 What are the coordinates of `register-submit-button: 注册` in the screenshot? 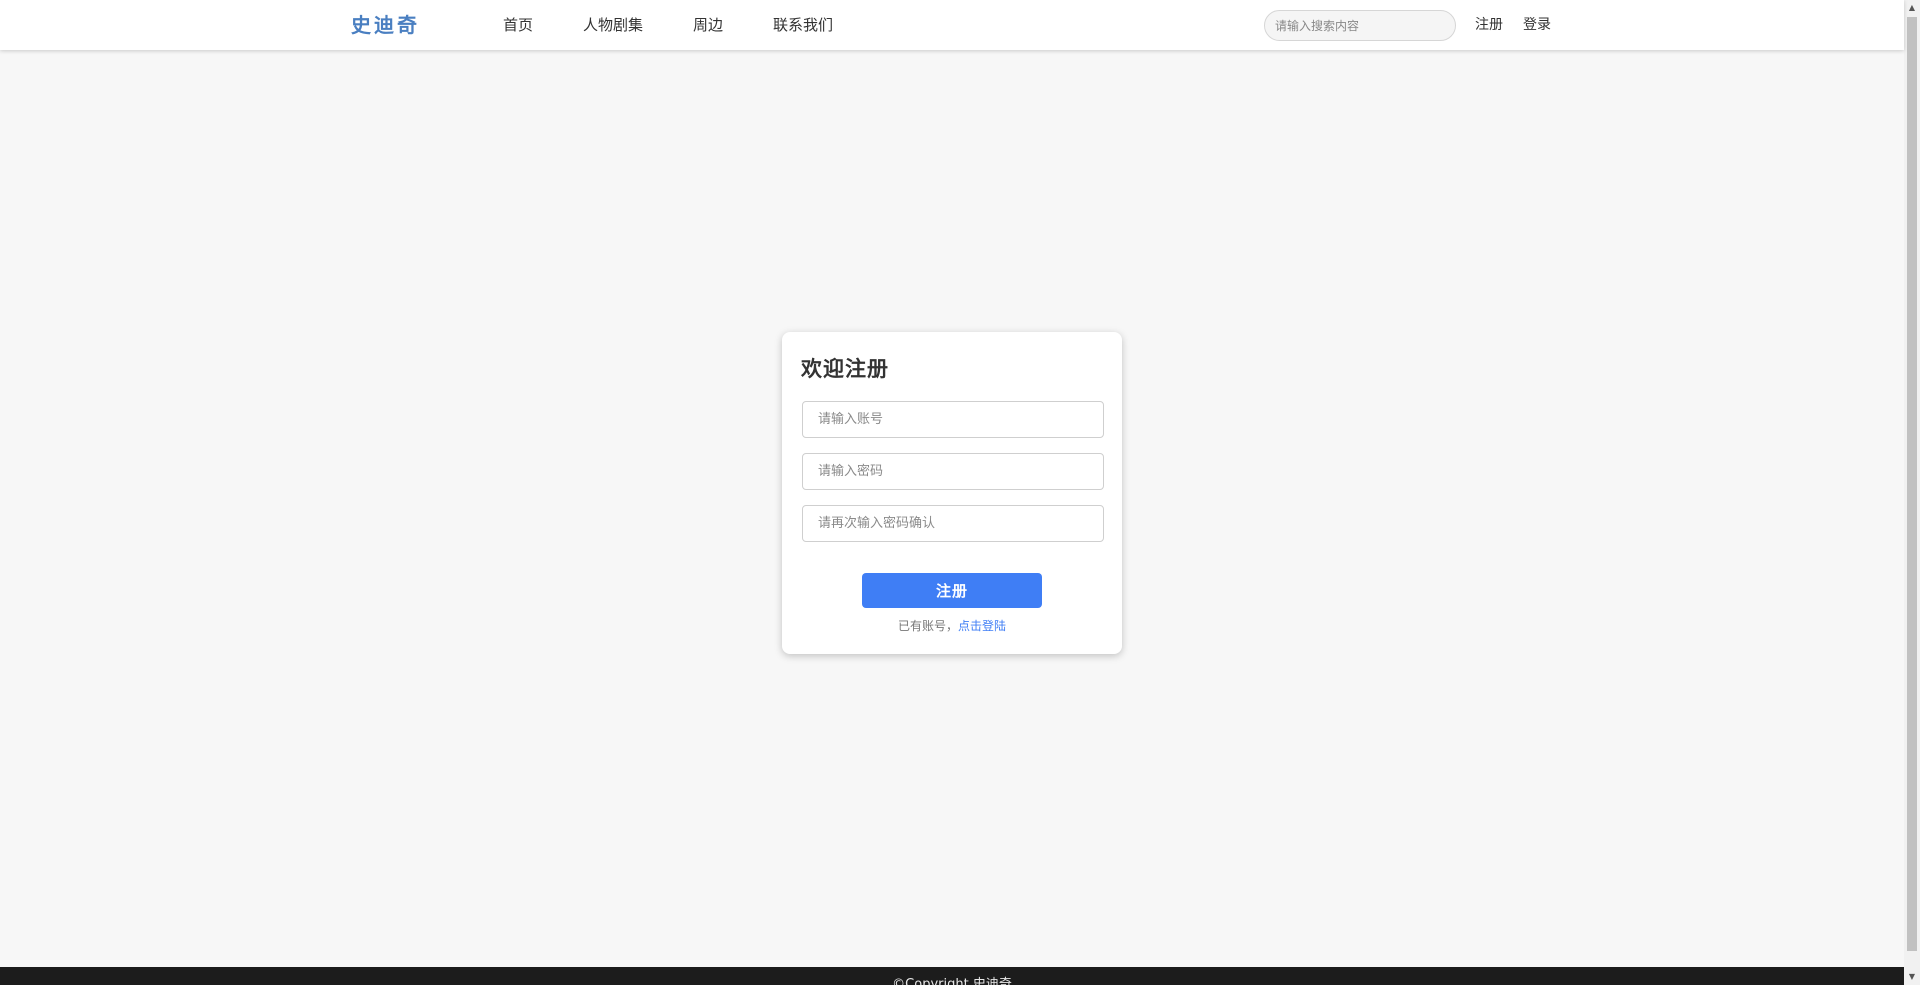 It's located at (952, 590).